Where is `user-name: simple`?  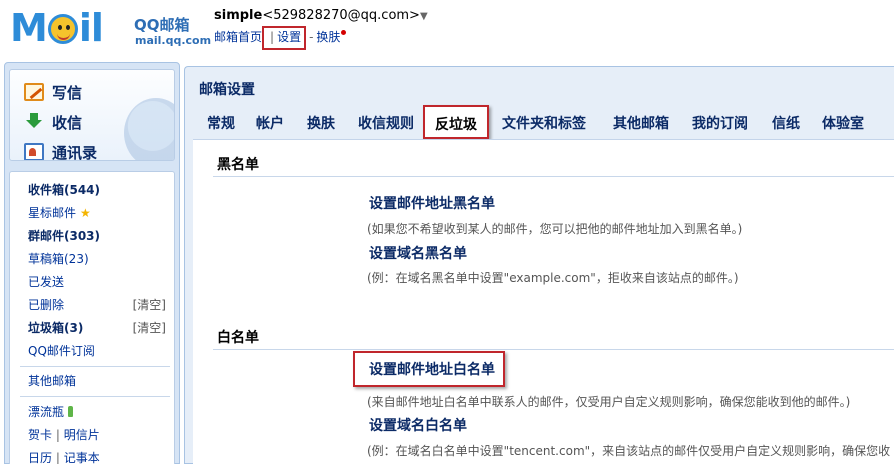
user-name: simple is located at coordinates (238, 15).